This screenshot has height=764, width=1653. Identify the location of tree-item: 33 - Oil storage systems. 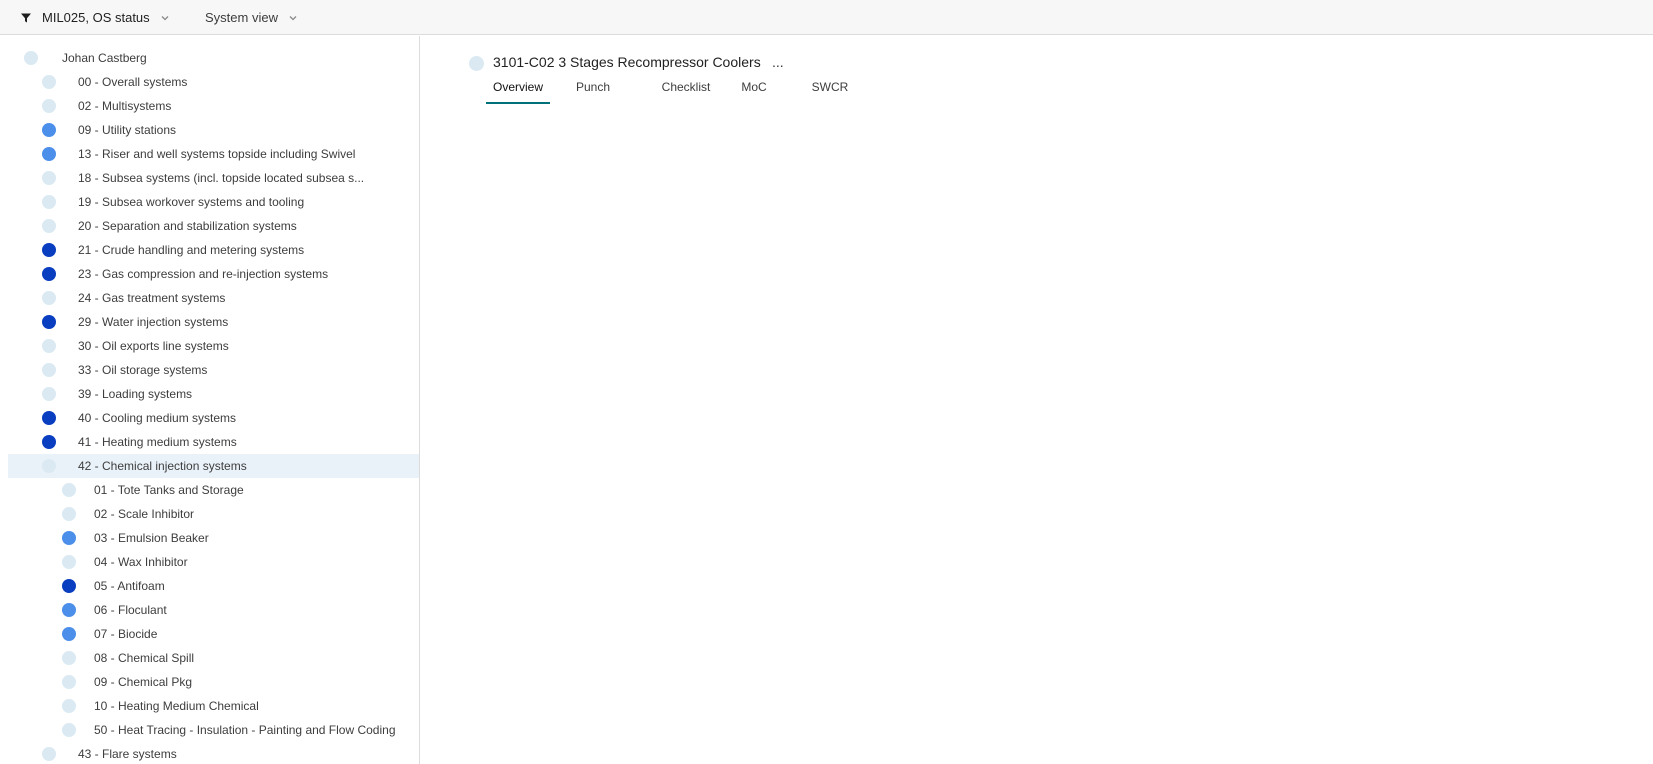
(213, 370).